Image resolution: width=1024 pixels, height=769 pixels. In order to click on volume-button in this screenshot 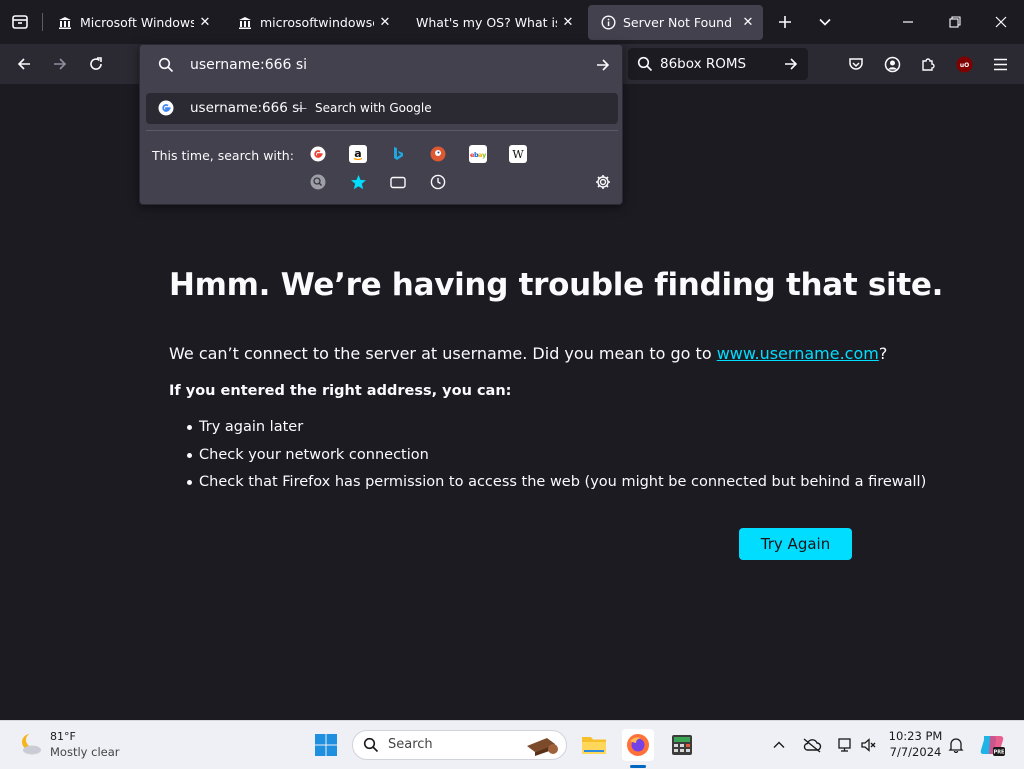, I will do `click(868, 745)`.